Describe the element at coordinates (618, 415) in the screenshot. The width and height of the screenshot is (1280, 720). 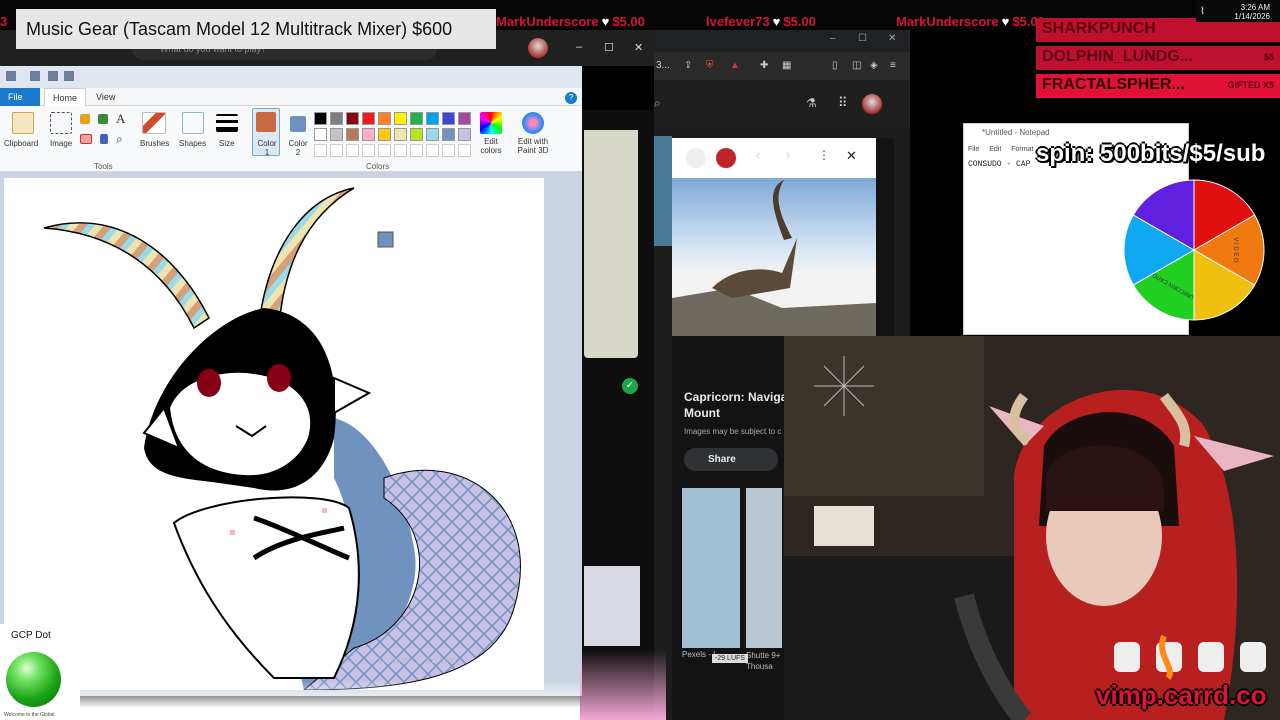
I see `background-window-strip: ✓` at that location.